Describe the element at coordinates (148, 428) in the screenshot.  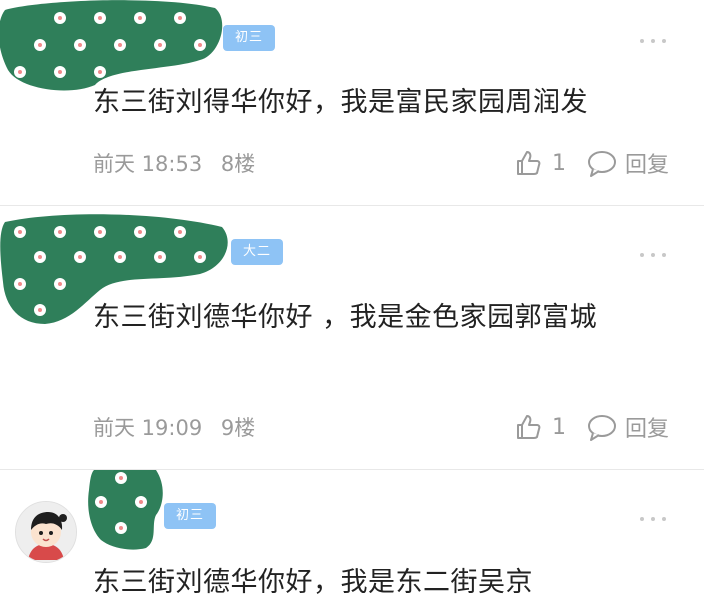
I see `comment-time: 前天 19:09` at that location.